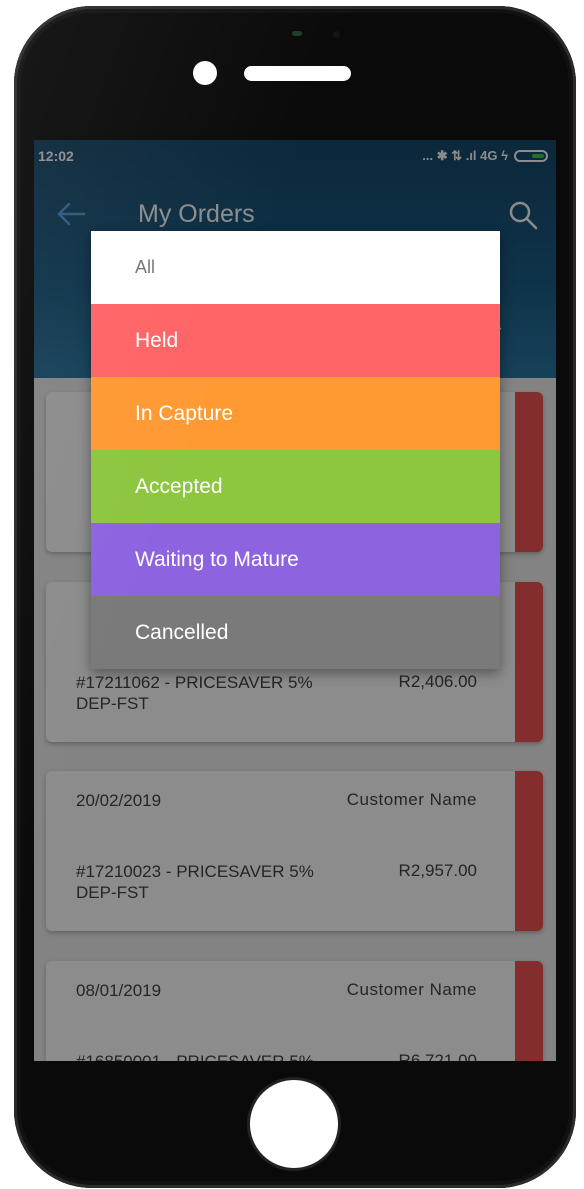 This screenshot has height=1189, width=584. What do you see at coordinates (295, 413) in the screenshot?
I see `filter-option-in-capture: In Capture` at bounding box center [295, 413].